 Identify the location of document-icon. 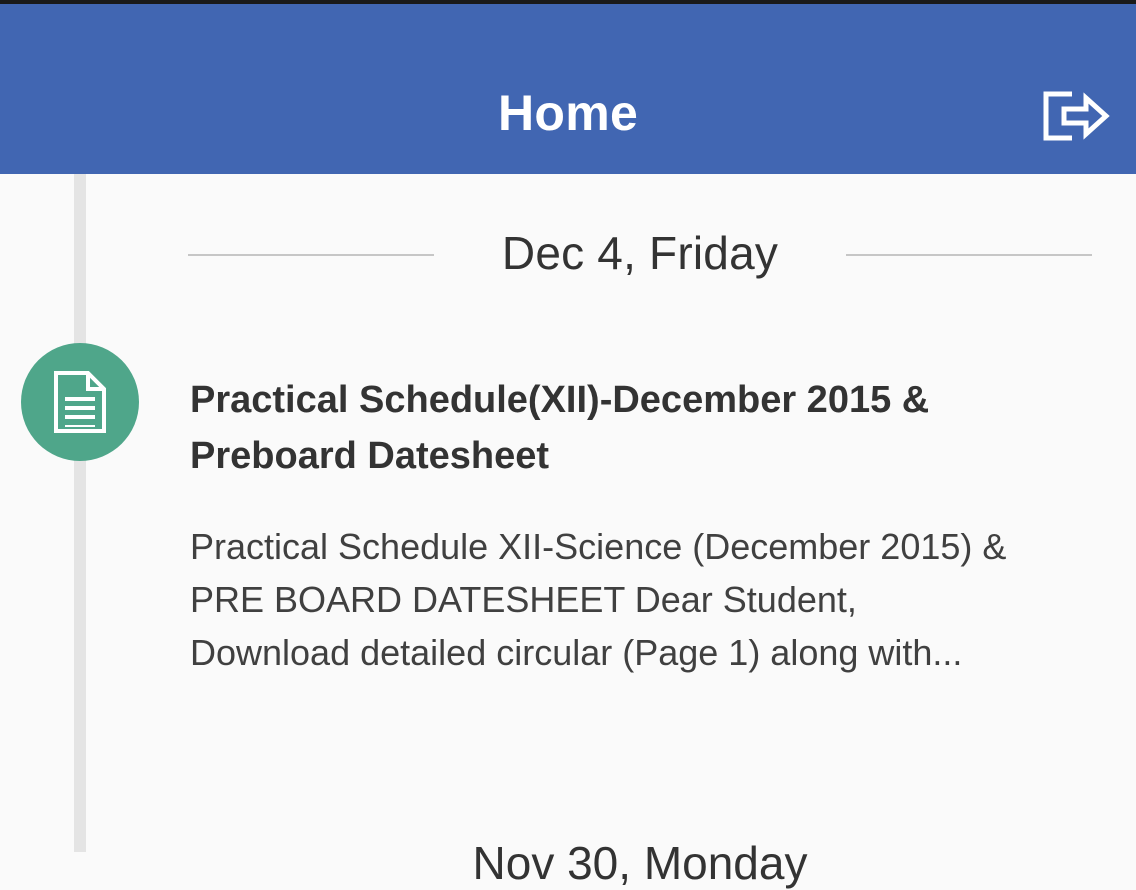
(80, 402).